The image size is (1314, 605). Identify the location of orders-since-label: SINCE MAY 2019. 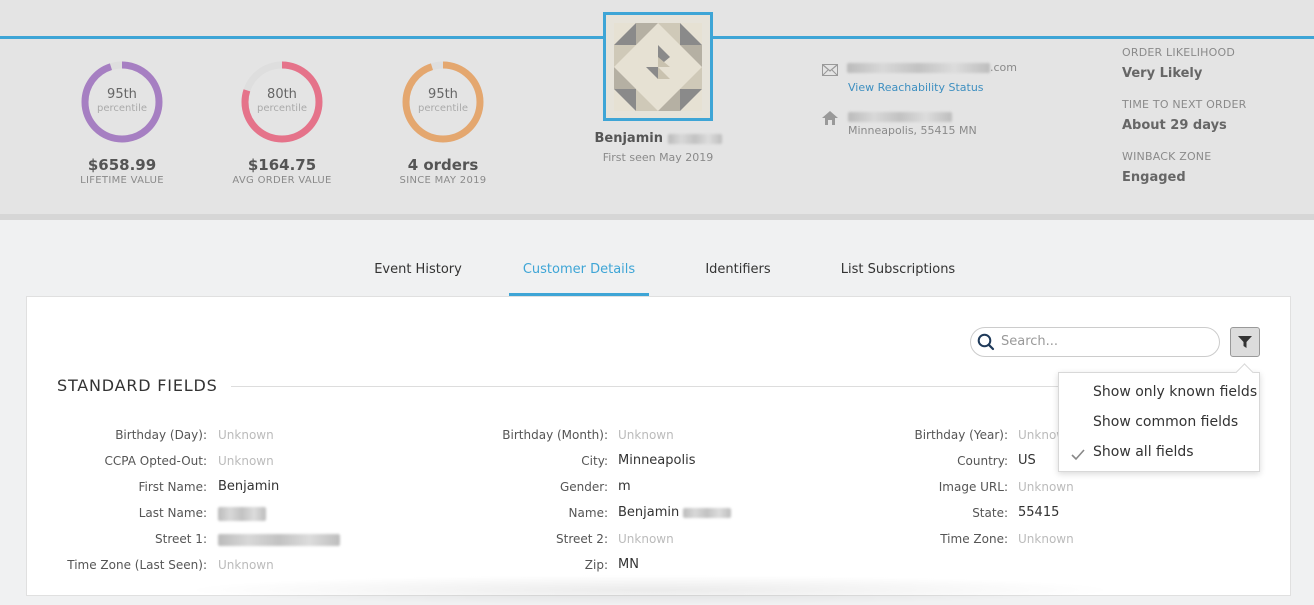
(443, 180).